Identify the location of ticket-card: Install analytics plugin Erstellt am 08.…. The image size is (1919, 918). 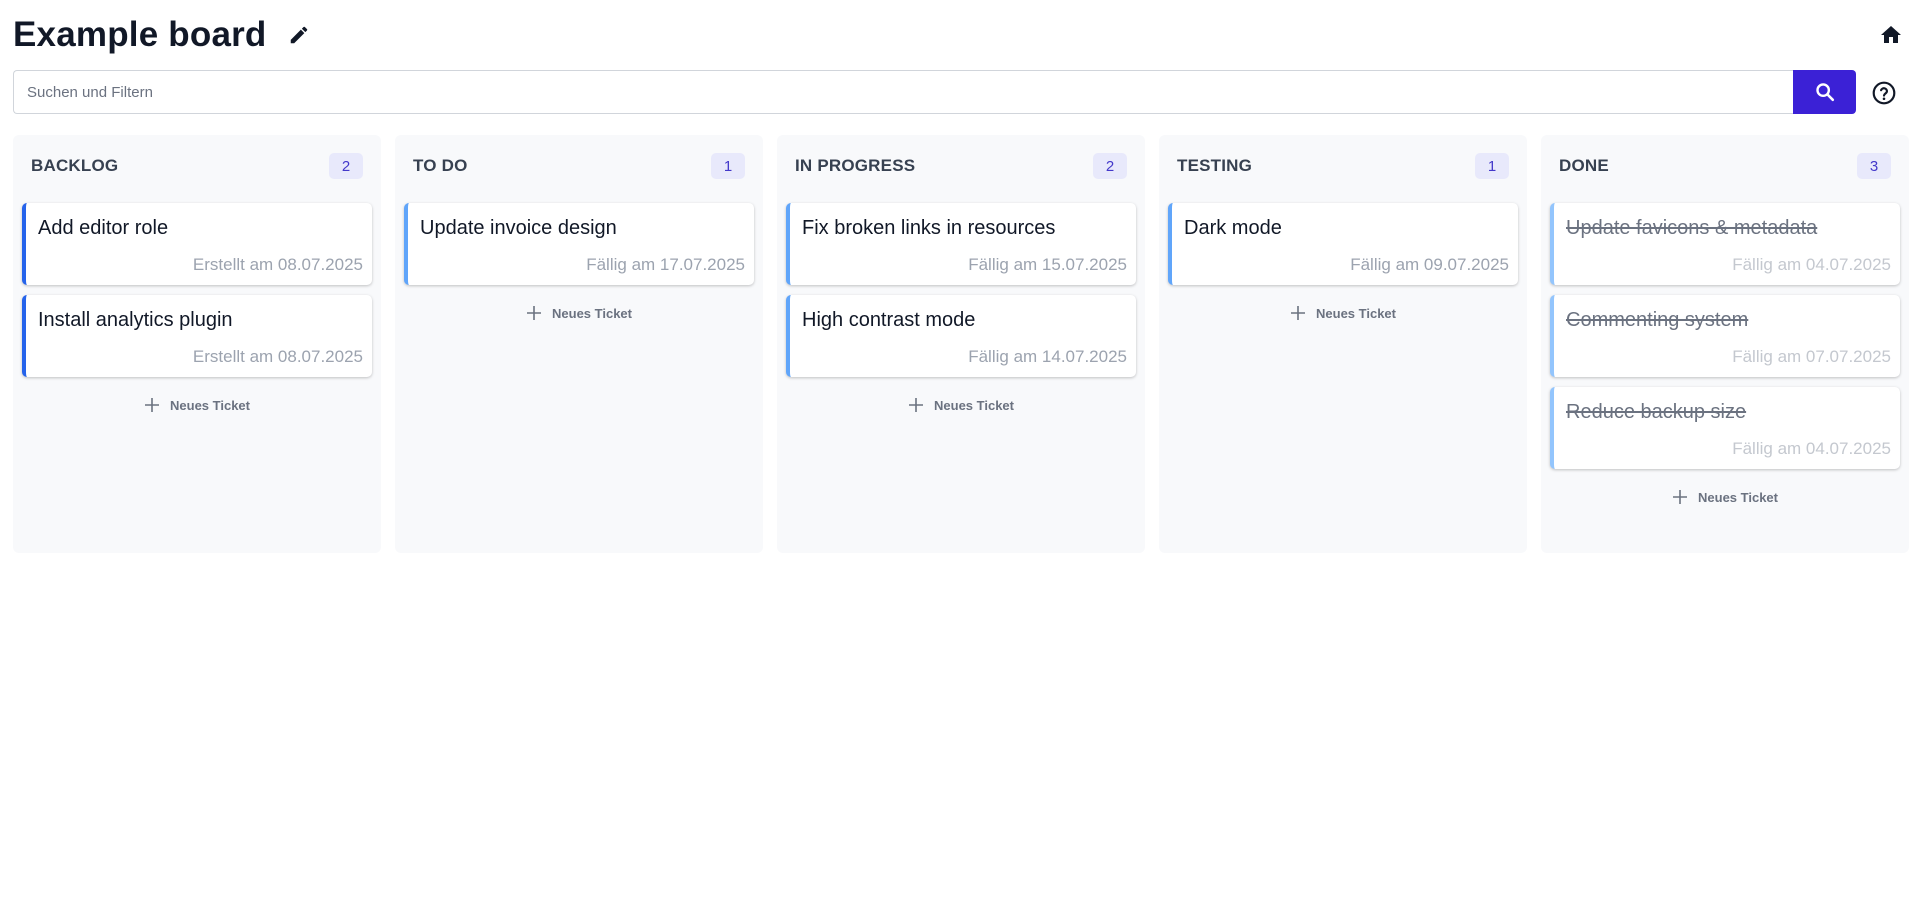
(197, 336).